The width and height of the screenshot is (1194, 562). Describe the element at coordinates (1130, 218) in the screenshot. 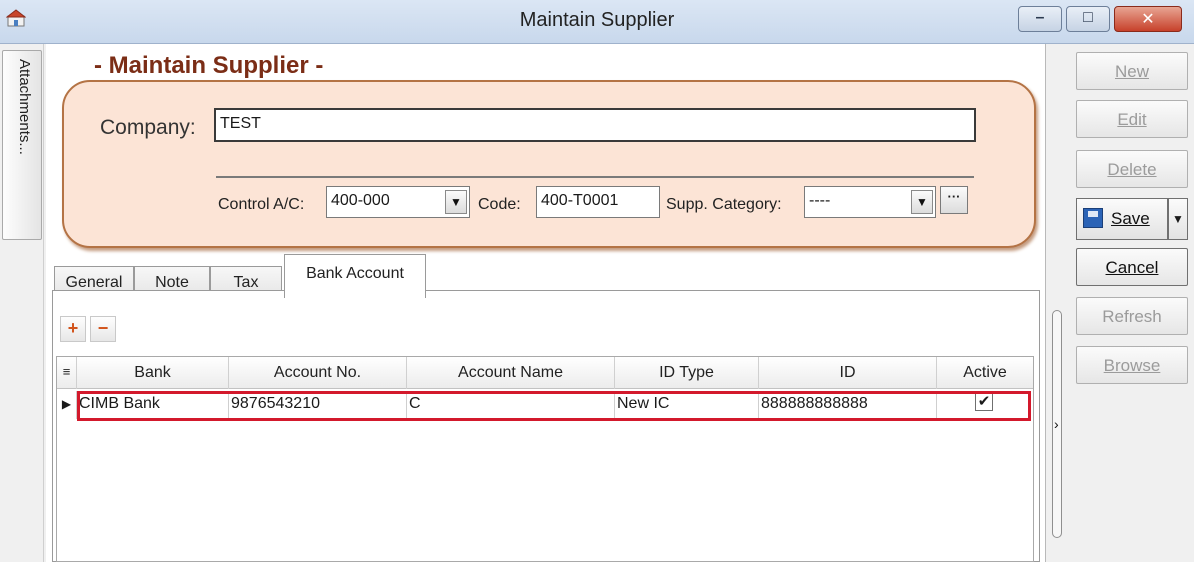

I see `save-label: Save` at that location.